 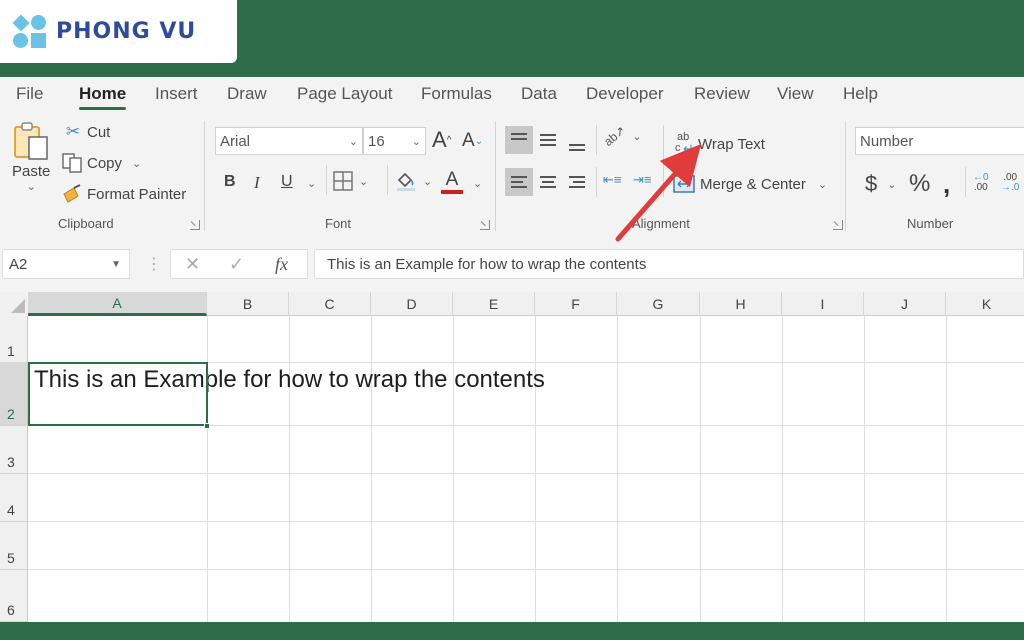 I want to click on paste-button: Paste ⌄, so click(x=31, y=157).